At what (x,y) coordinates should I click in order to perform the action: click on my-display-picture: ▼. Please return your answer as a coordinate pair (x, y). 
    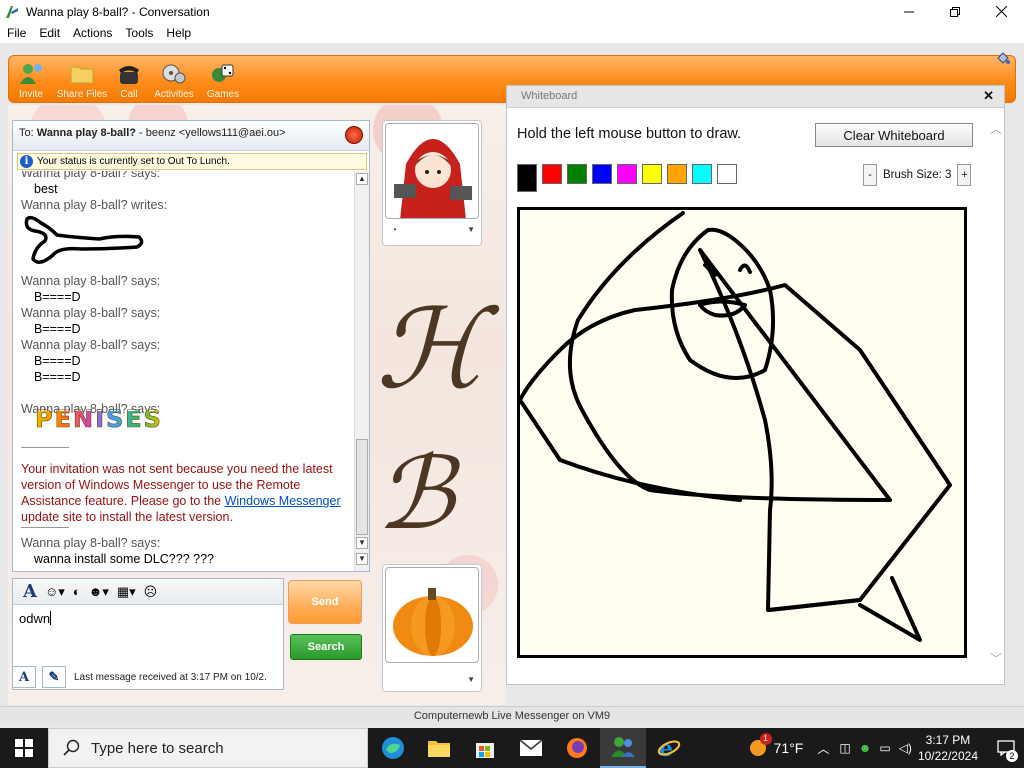
    Looking at the image, I should click on (432, 628).